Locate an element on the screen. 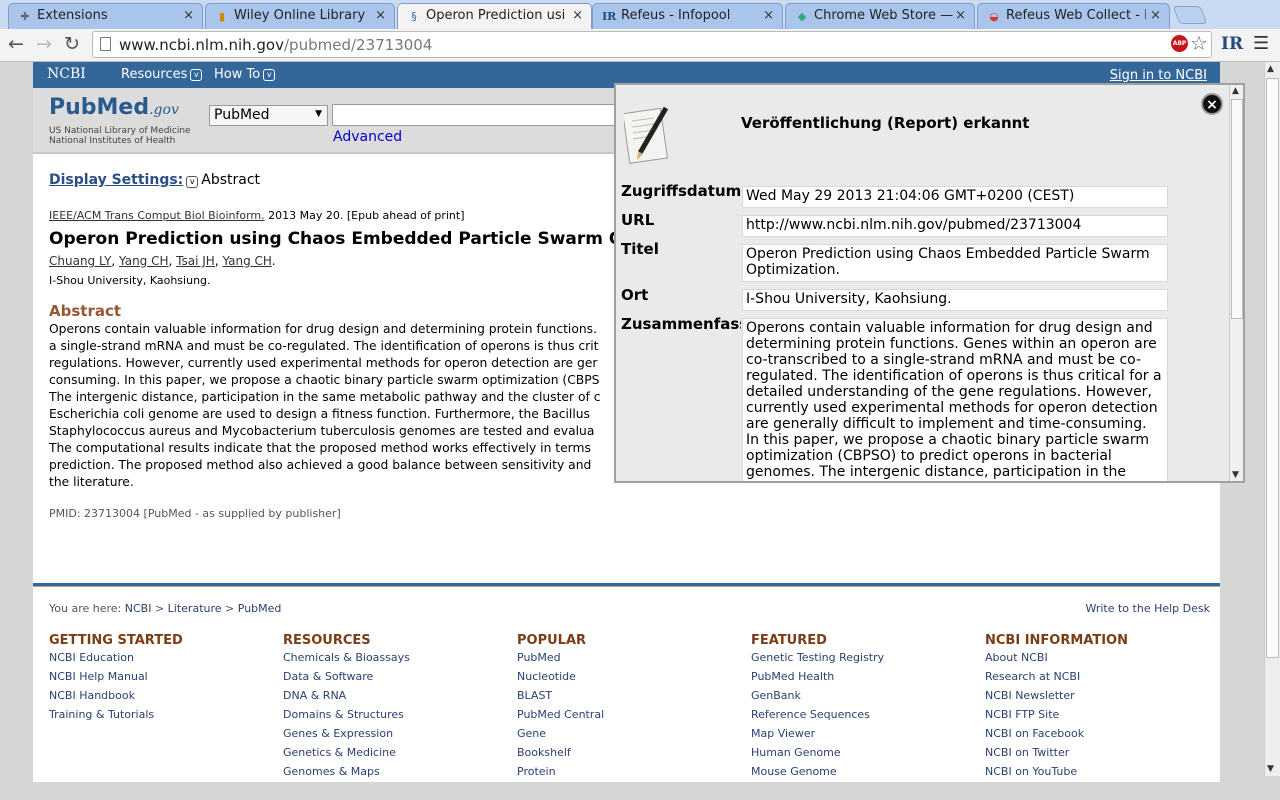 This screenshot has width=1280, height=800. footer-link: Map Viewer is located at coordinates (817, 736).